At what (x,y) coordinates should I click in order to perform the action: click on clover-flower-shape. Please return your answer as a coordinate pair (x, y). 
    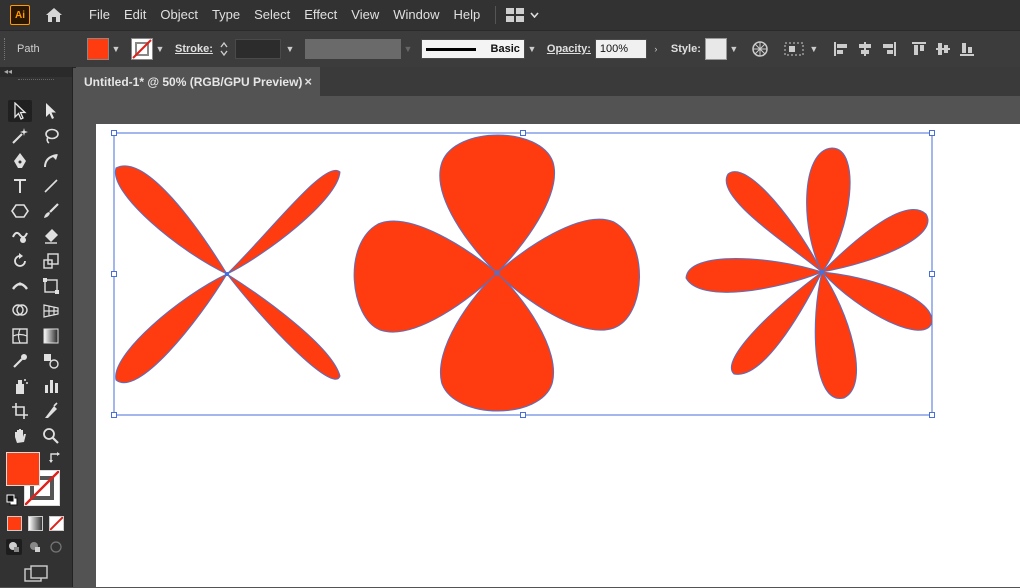
    Looking at the image, I should click on (496, 273).